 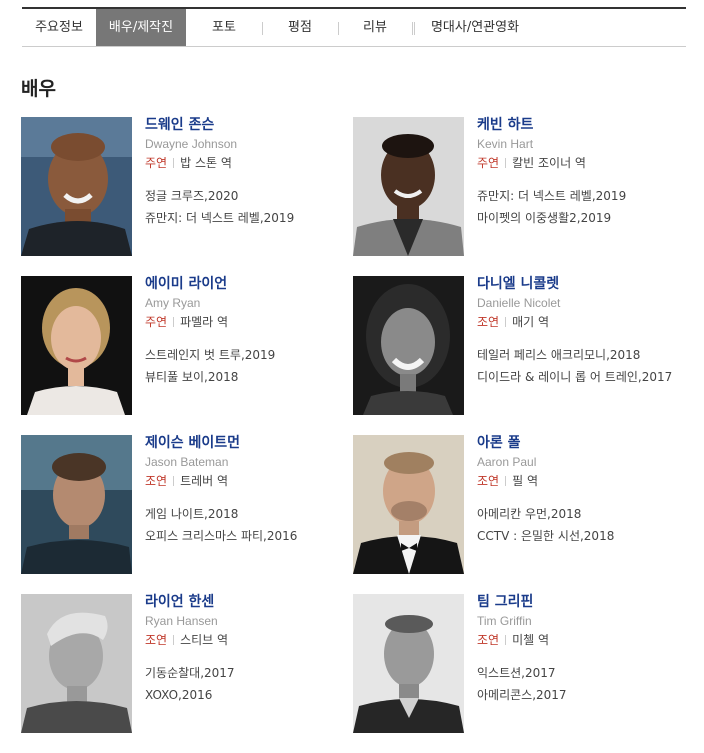 What do you see at coordinates (245, 514) in the screenshot?
I see `film-item: 게임 나이트,2018` at bounding box center [245, 514].